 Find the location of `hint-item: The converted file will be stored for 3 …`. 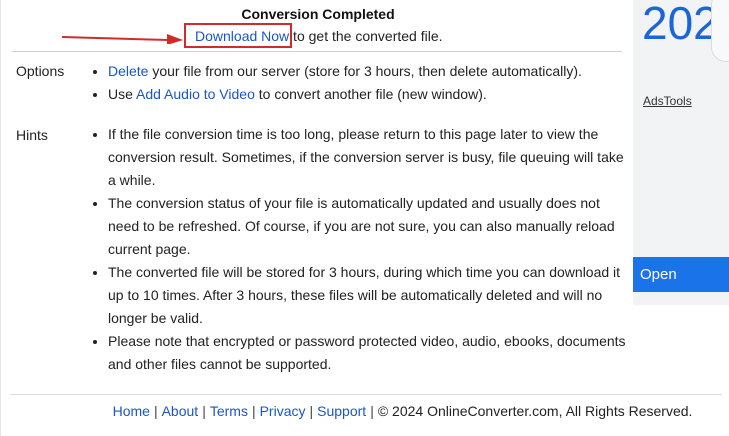

hint-item: The converted file will be stored for 3 … is located at coordinates (368, 295).